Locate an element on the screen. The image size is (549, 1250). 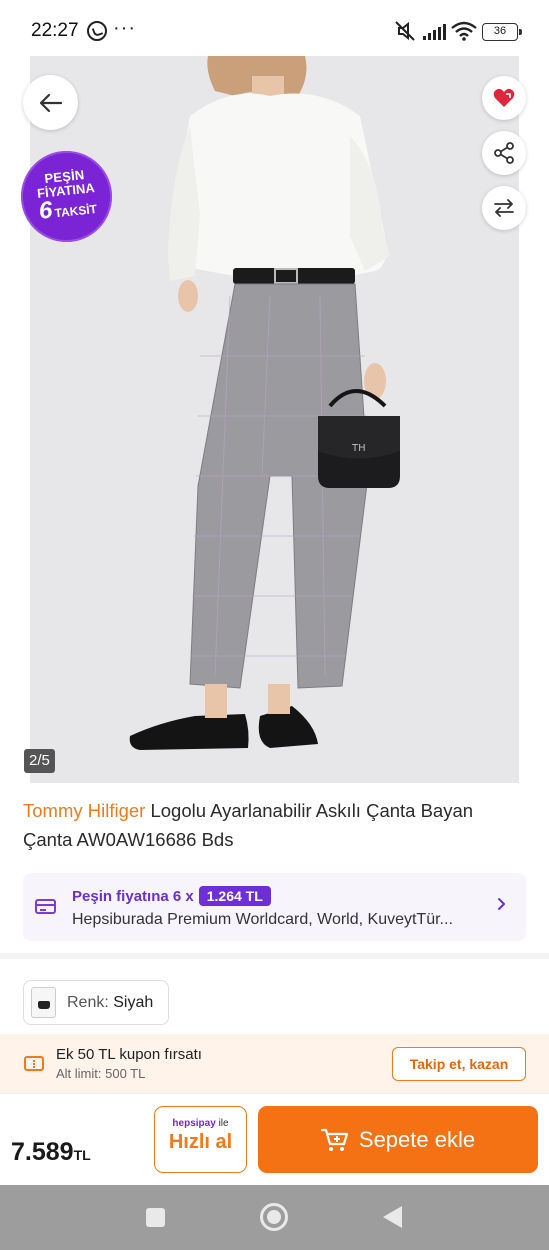
color-selector: Renk: Siyah is located at coordinates (96, 1002).